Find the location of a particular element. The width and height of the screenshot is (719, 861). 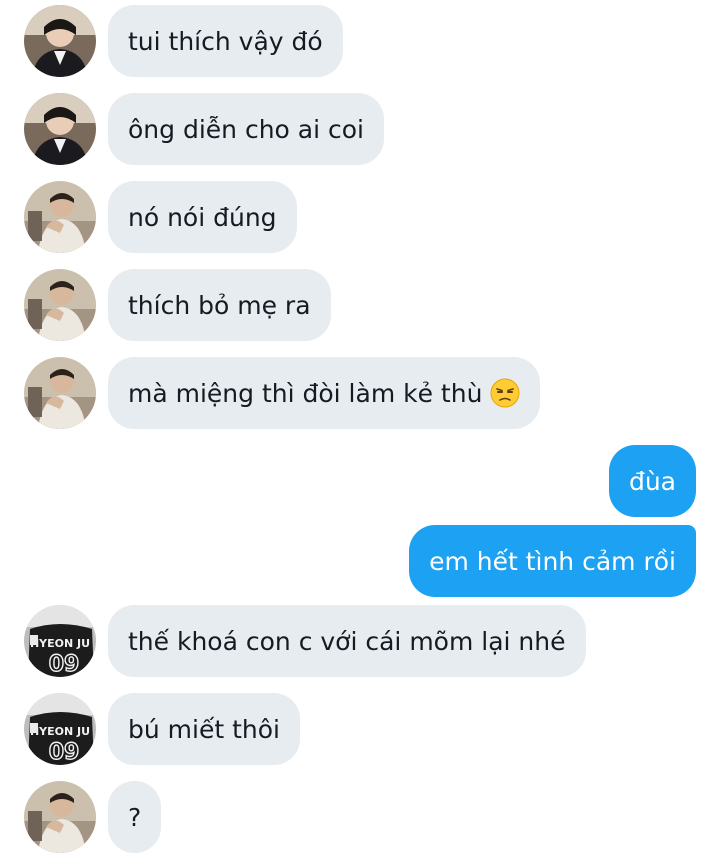

message-row: tui thích vậy đó is located at coordinates (359, 41).